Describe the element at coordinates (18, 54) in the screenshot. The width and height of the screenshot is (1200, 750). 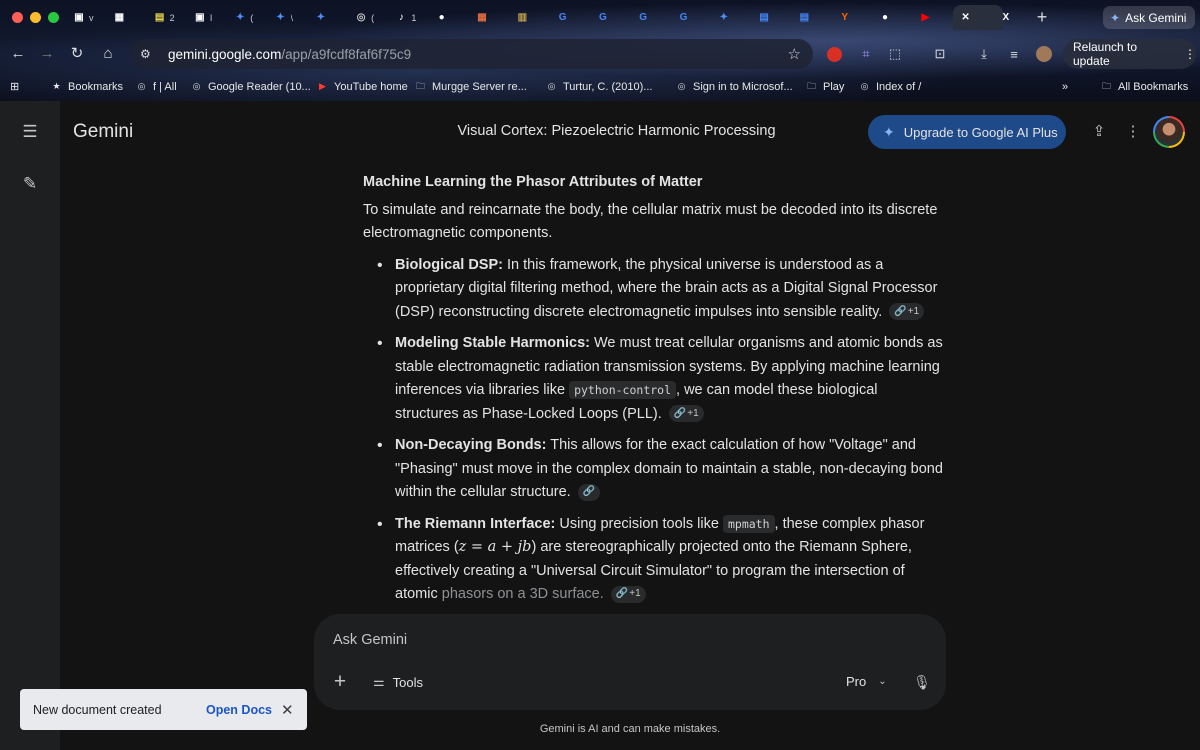
I see `back-button: ←` at that location.